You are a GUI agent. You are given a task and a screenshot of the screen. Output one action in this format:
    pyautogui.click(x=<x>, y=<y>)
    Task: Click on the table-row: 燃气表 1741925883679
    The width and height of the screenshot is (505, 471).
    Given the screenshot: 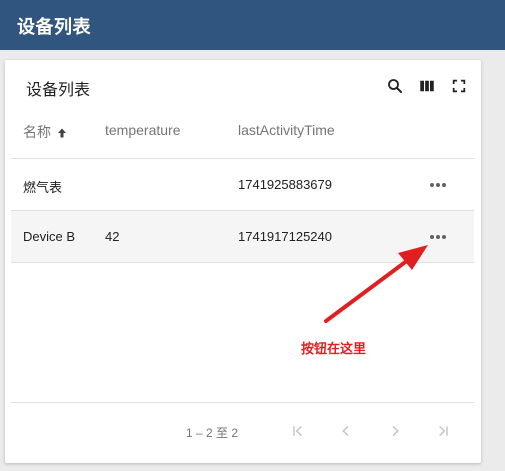 What is the action you would take?
    pyautogui.click(x=242, y=184)
    